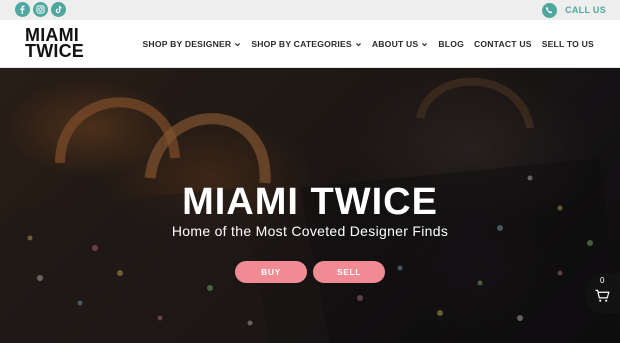 The width and height of the screenshot is (620, 343). Describe the element at coordinates (187, 44) in the screenshot. I see `nav-label: SHOP BY DESIGNER` at that location.